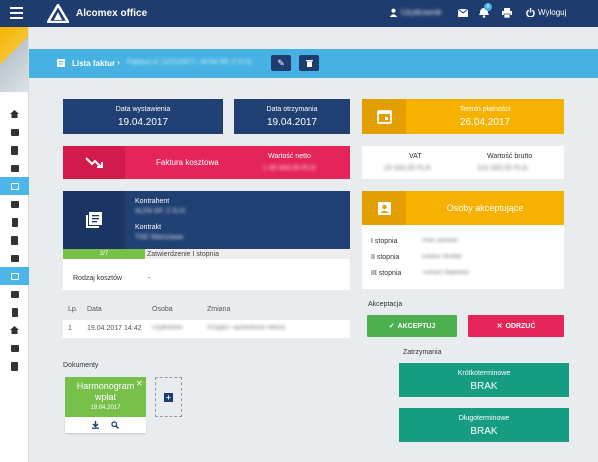  What do you see at coordinates (58, 13) in the screenshot?
I see `alcomex-logo-icon` at bounding box center [58, 13].